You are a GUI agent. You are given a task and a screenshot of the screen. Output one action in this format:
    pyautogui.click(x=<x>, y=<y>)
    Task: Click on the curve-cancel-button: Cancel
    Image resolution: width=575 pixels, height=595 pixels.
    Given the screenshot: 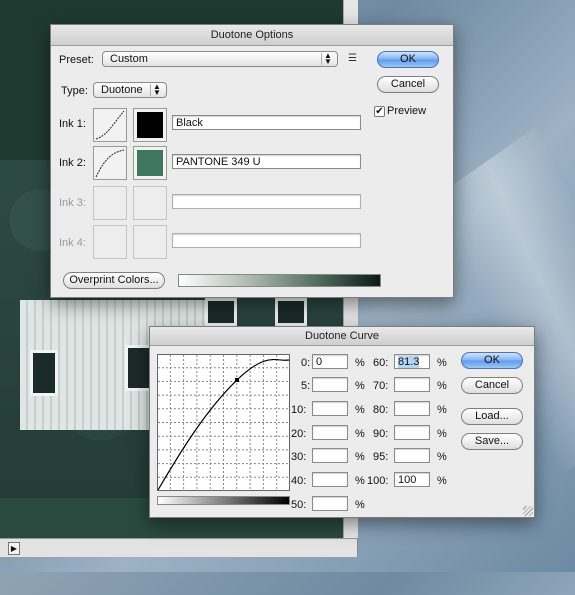 What is the action you would take?
    pyautogui.click(x=492, y=385)
    